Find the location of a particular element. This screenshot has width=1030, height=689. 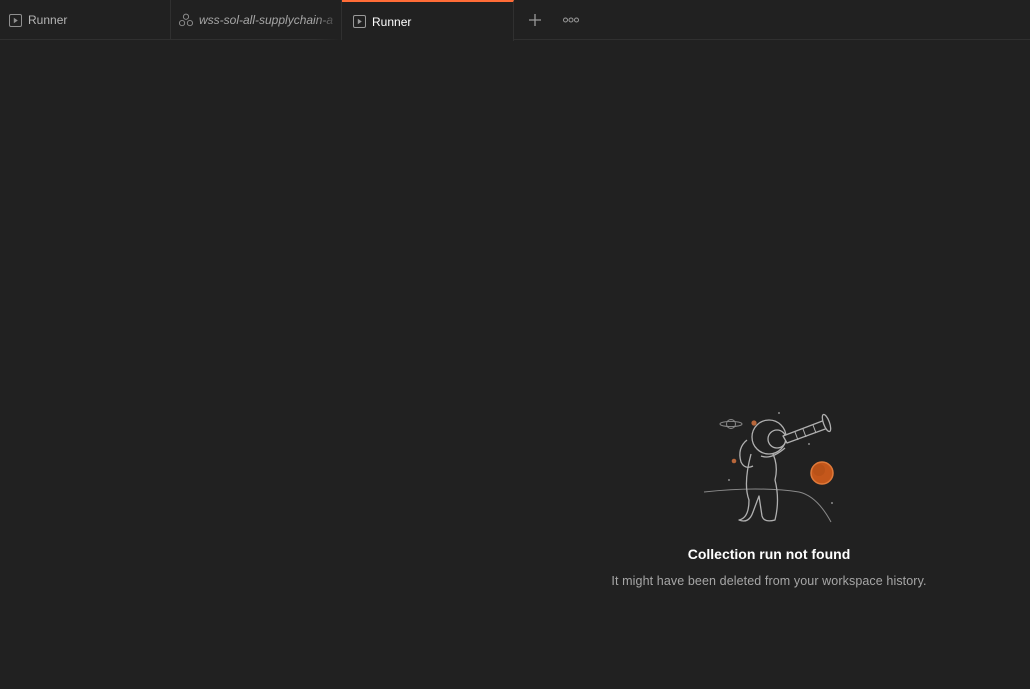

tab-collection: wss-sol-all-supplychain-a is located at coordinates (256, 20).